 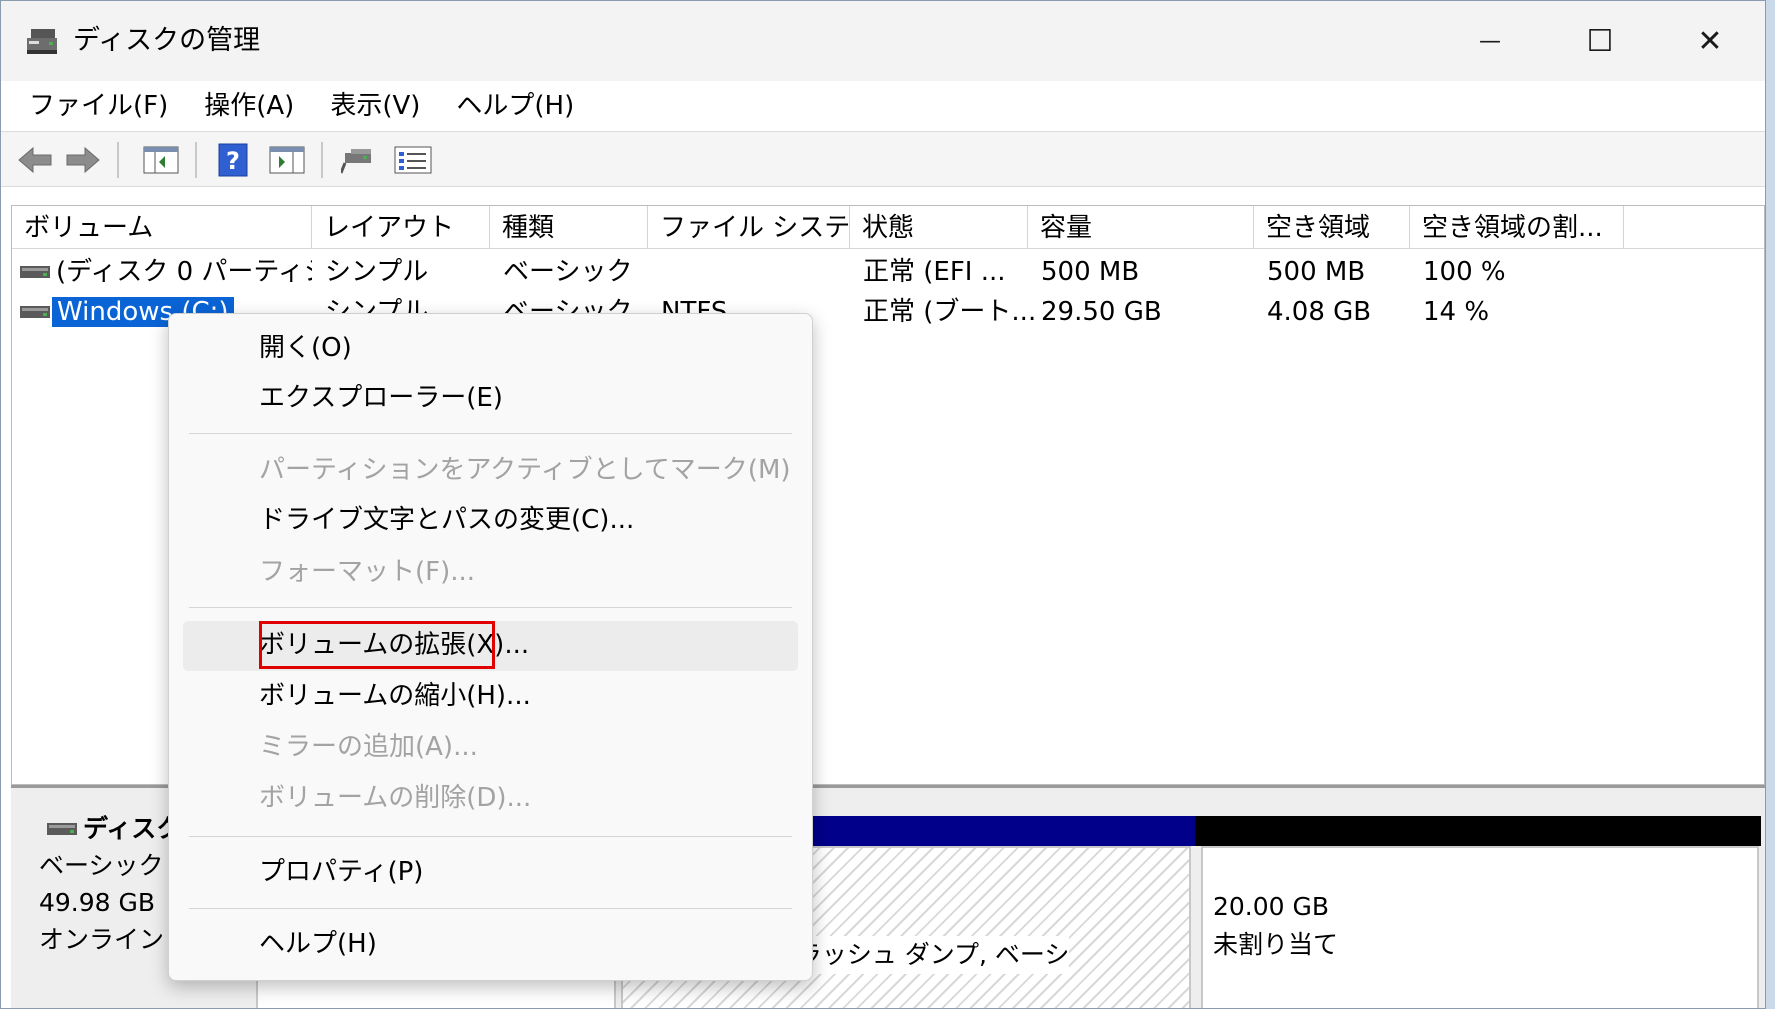 I want to click on cell-free-percent: 100 %, so click(x=1464, y=272).